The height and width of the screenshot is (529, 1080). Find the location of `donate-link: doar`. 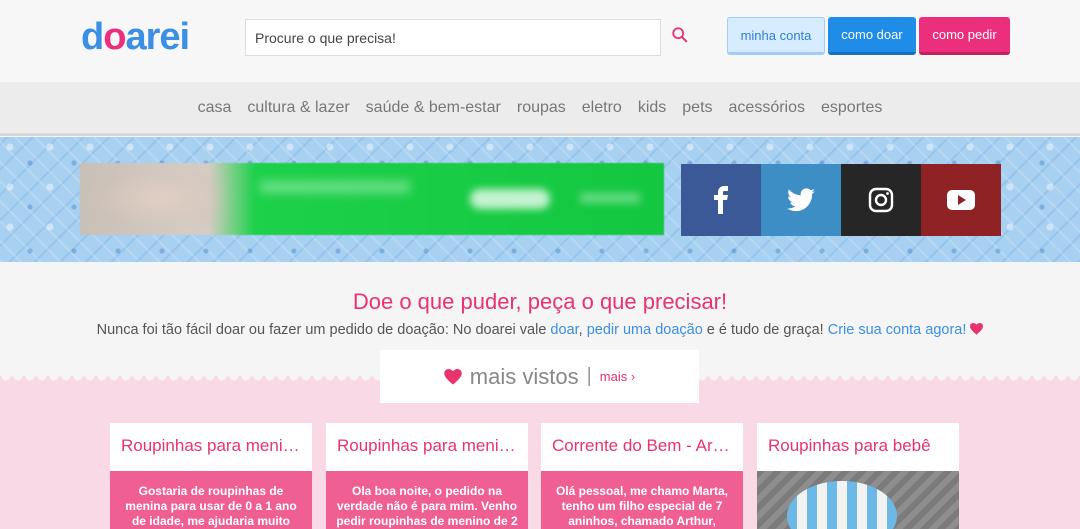

donate-link: doar is located at coordinates (564, 330).